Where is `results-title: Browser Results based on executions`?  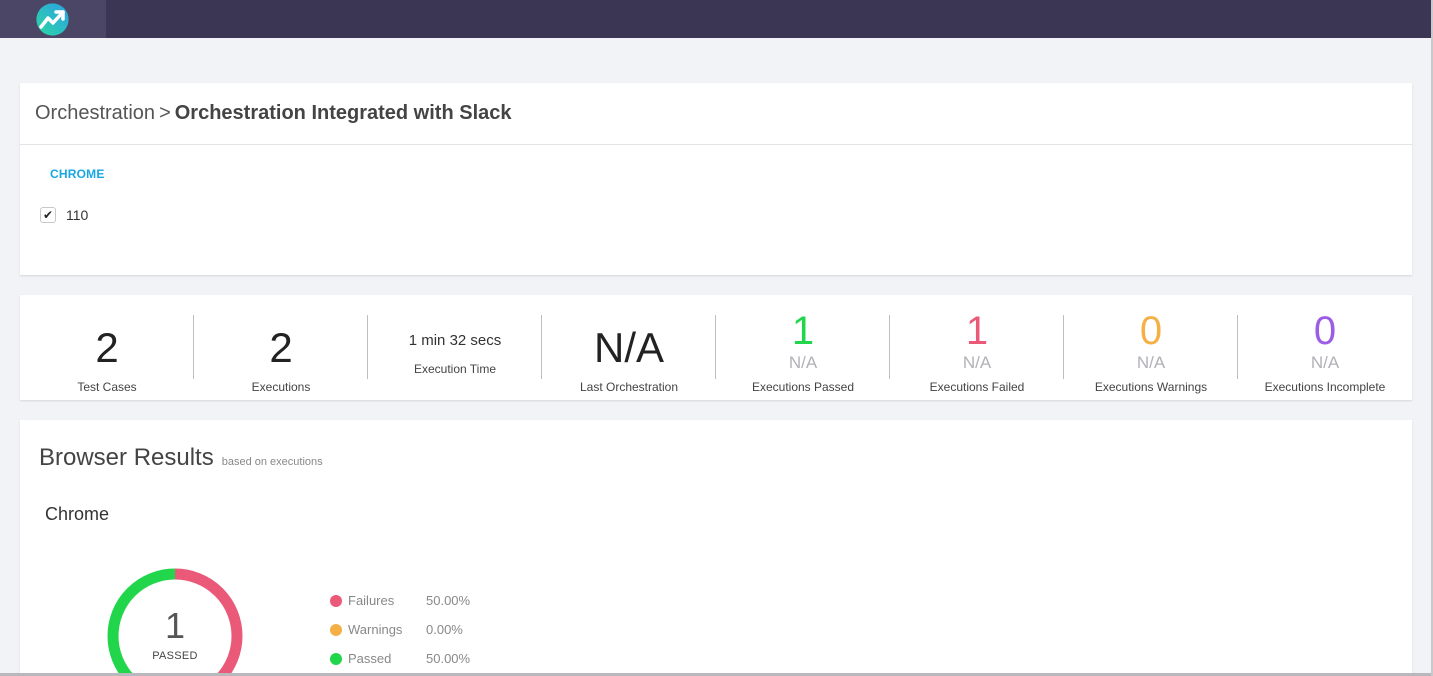
results-title: Browser Results based on executions is located at coordinates (181, 458).